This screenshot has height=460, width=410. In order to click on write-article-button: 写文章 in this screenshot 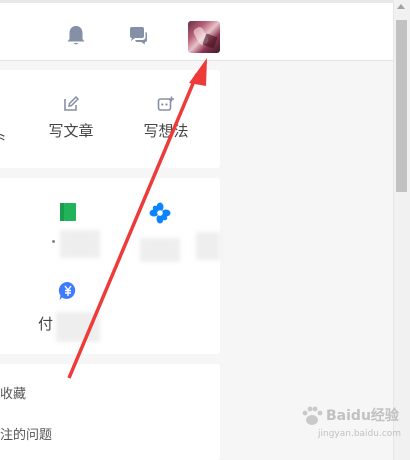, I will do `click(71, 118)`.